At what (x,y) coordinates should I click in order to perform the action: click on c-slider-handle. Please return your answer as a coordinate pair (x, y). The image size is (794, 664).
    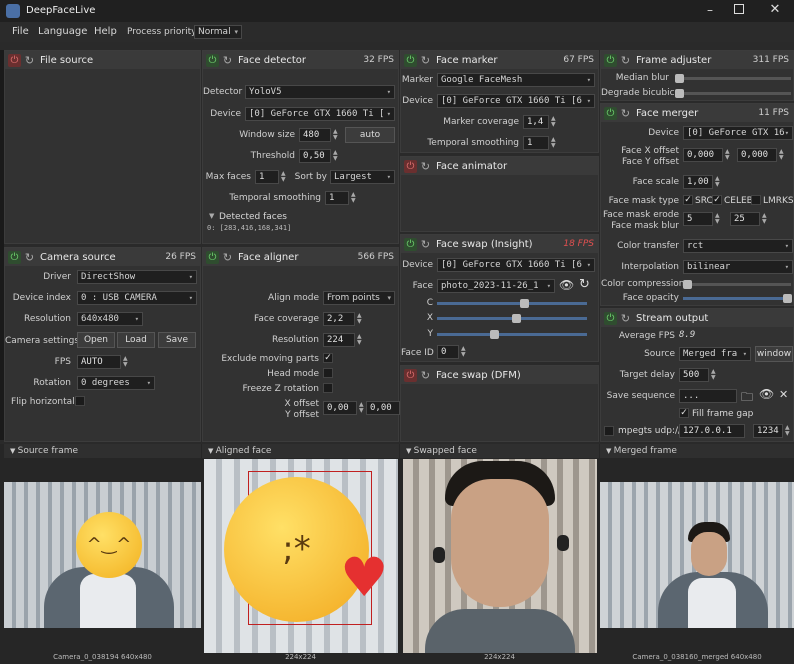
    Looking at the image, I should click on (524, 303).